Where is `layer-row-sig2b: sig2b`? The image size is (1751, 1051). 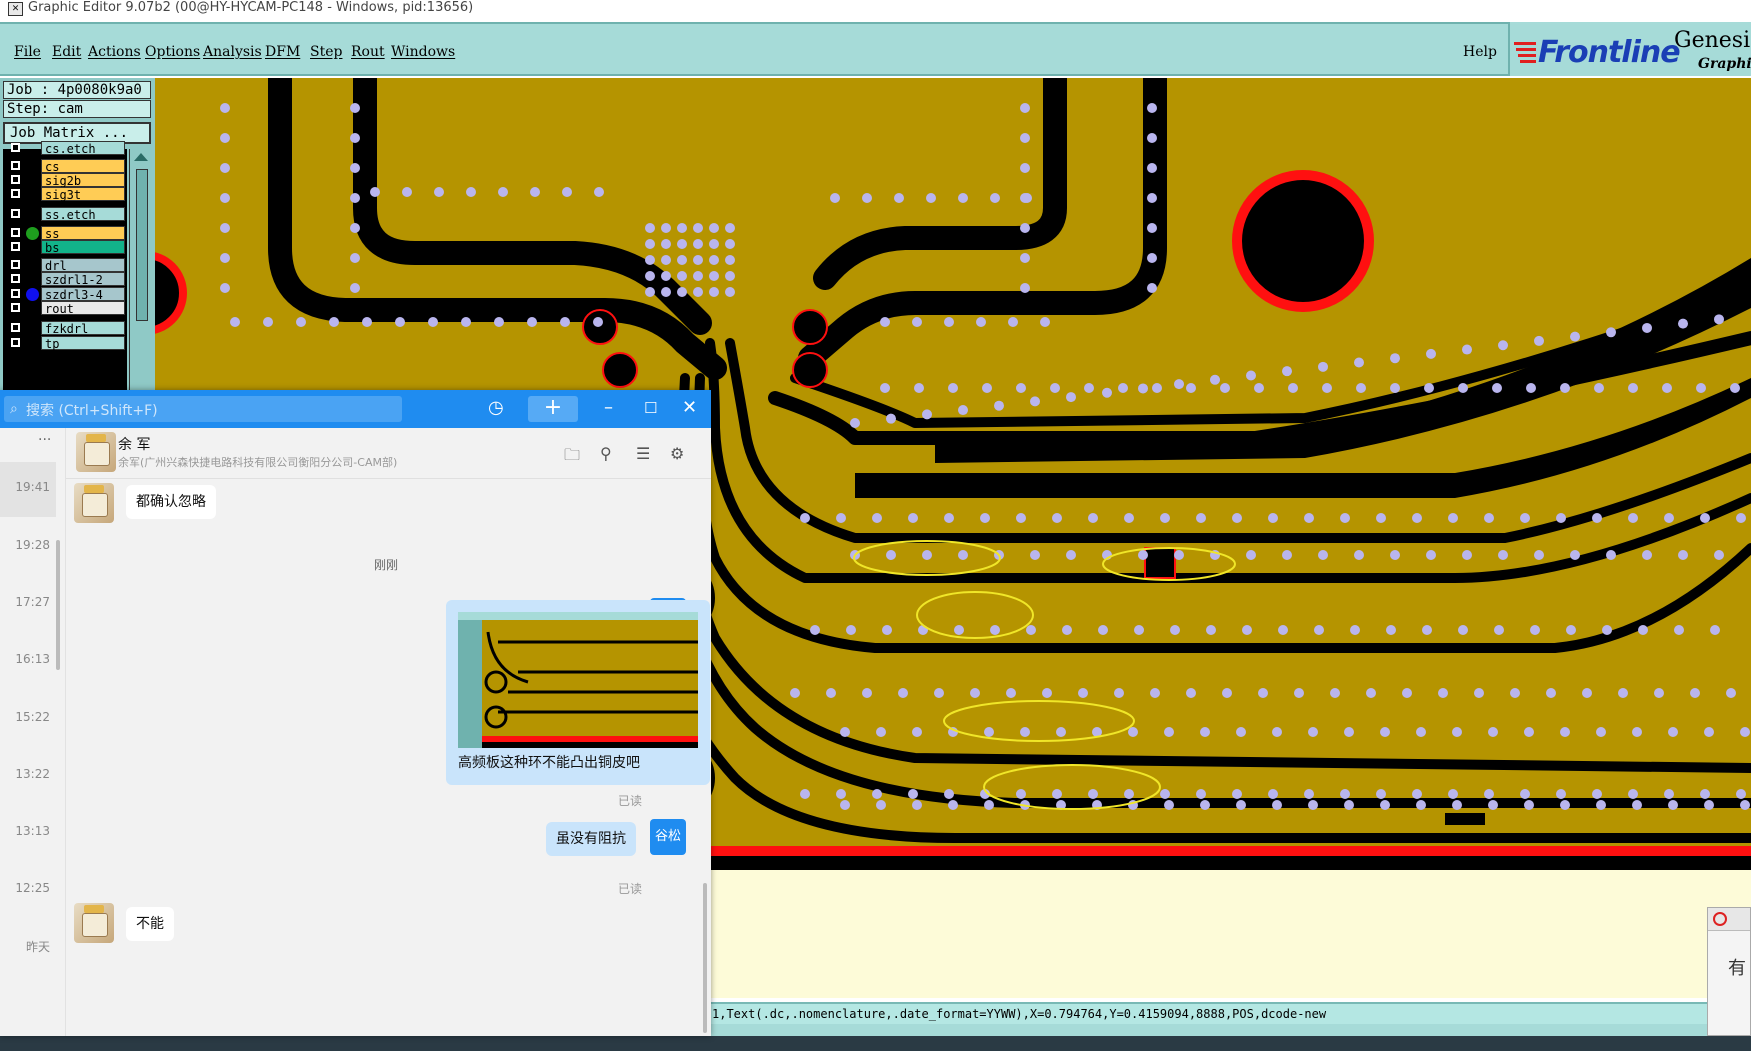 layer-row-sig2b: sig2b is located at coordinates (64, 180).